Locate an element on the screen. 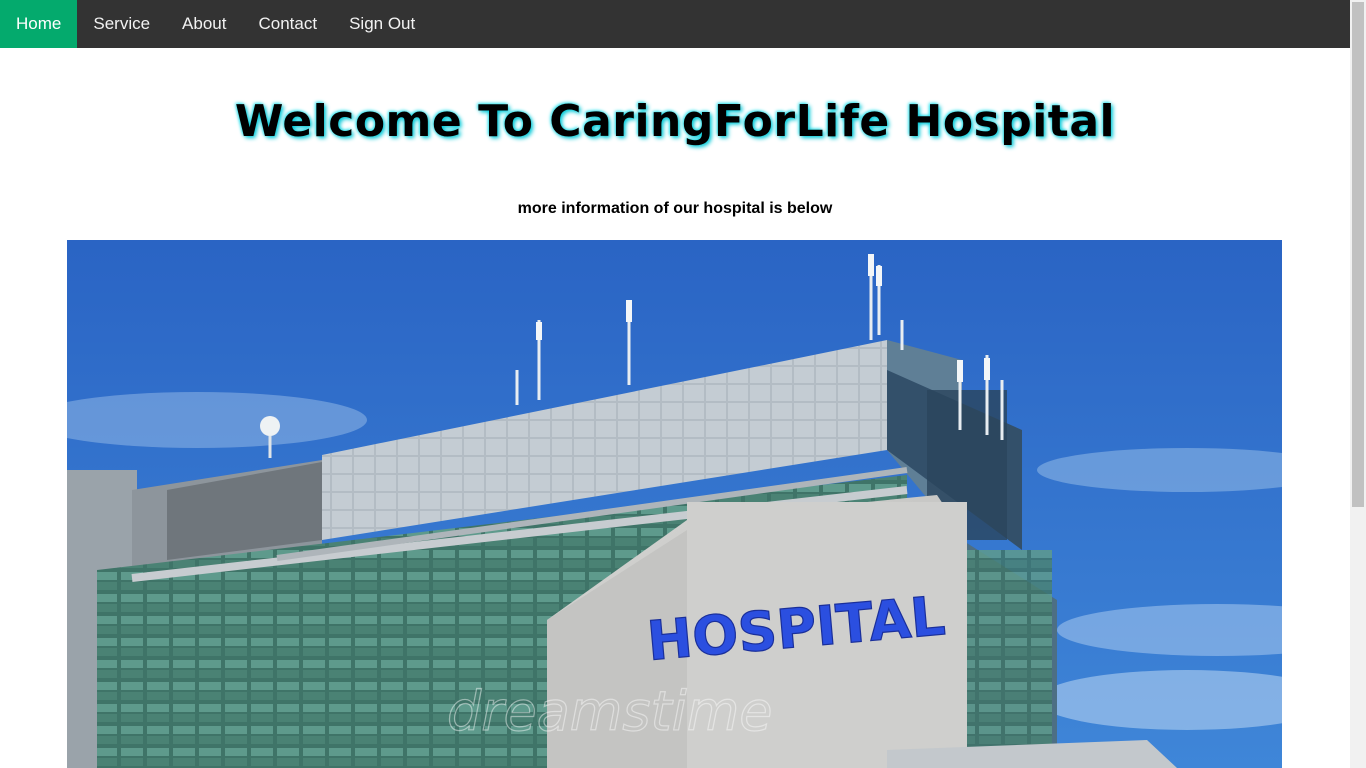  top-nav: Home Service About Contact Sign Out is located at coordinates (675, 24).